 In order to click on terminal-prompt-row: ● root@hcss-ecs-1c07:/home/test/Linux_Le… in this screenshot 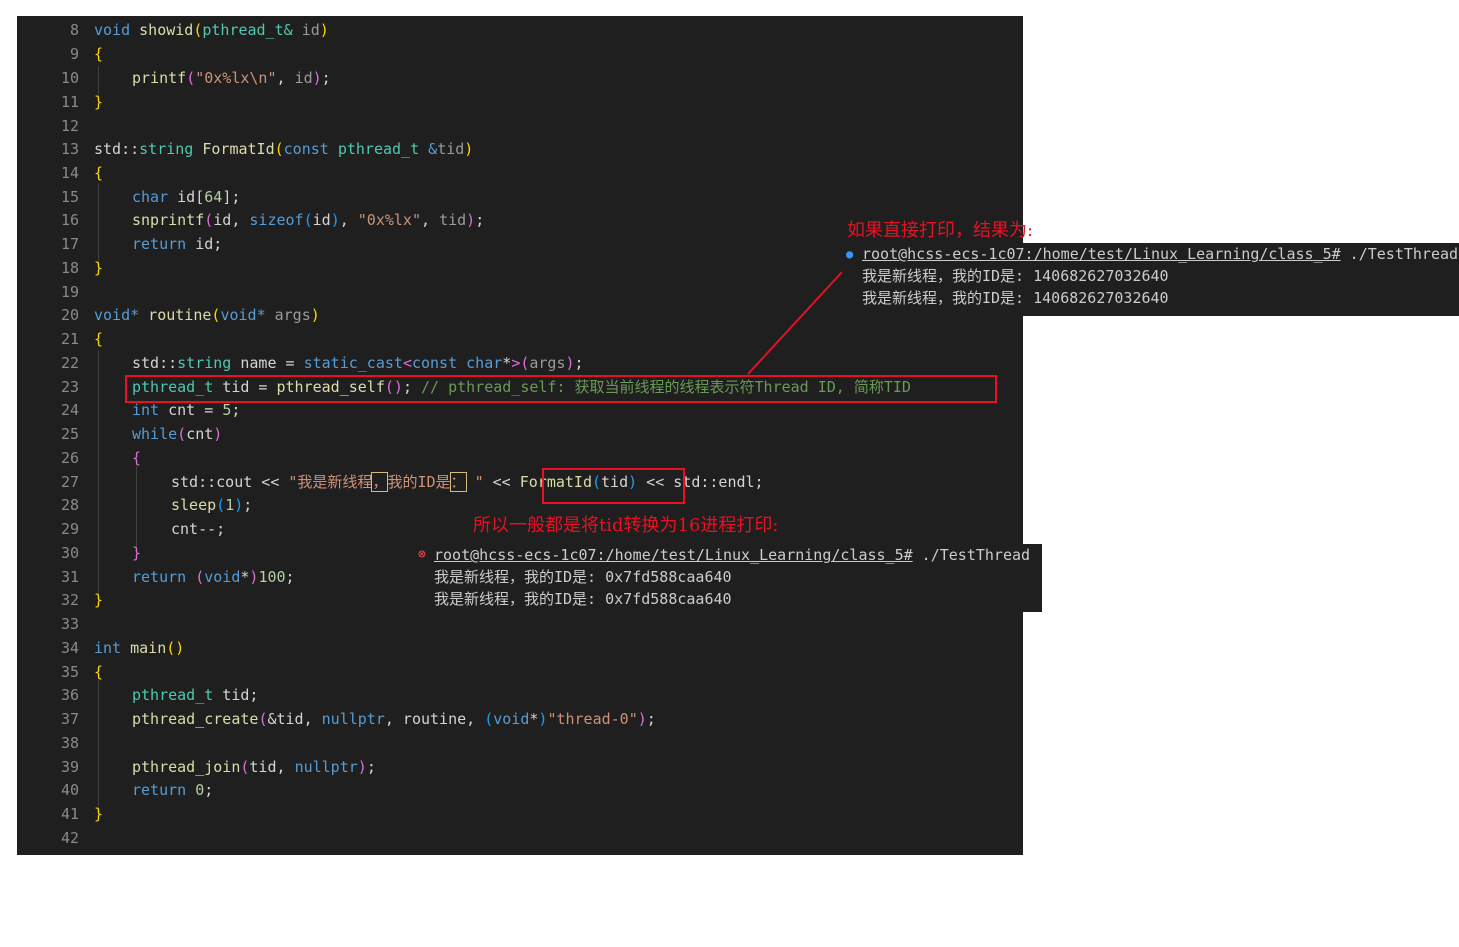, I will do `click(1150, 254)`.